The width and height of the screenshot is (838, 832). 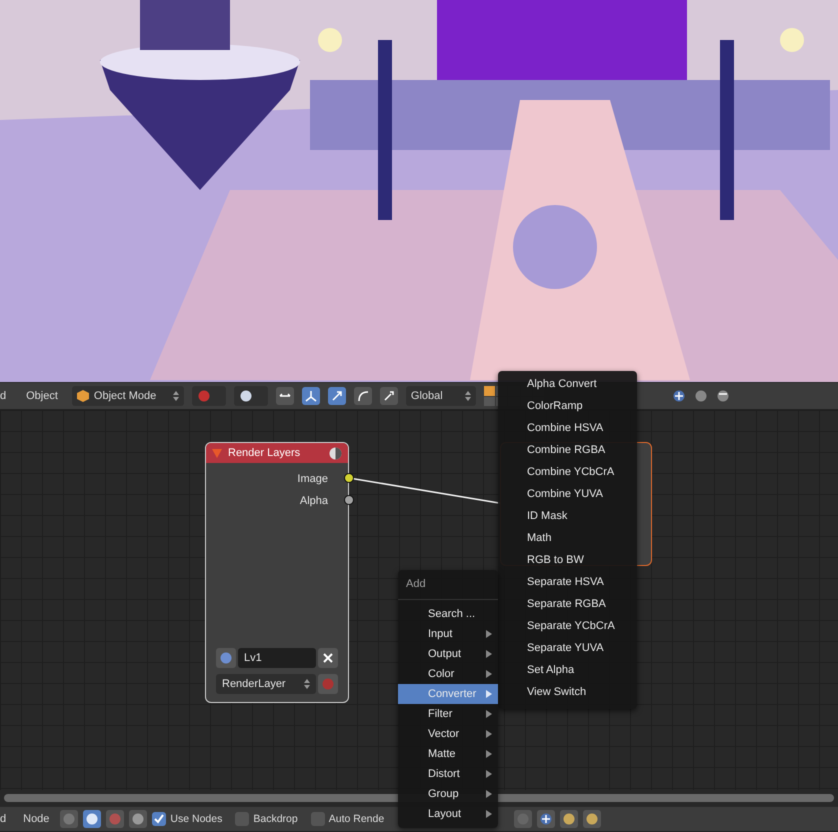 I want to click on menu-item: Combine YCbCrA, so click(x=567, y=472).